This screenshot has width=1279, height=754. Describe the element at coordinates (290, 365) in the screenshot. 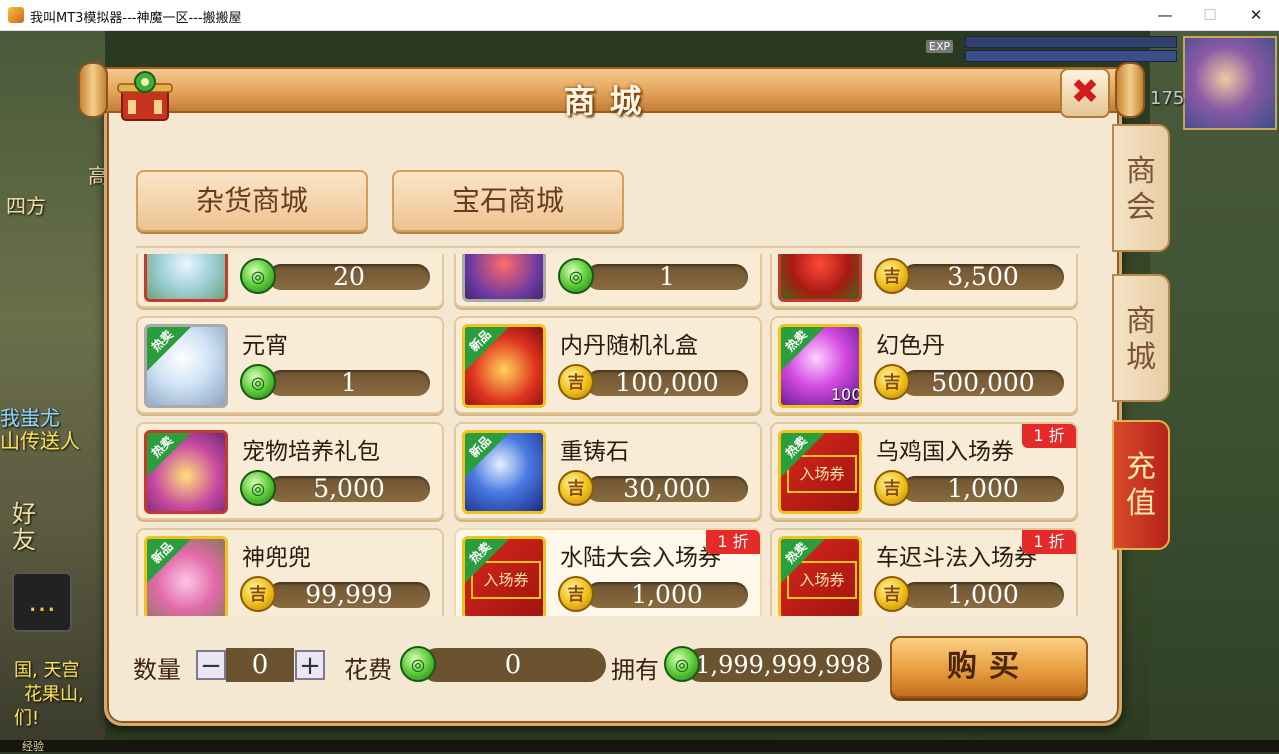

I see `item-card: 热卖 元宵 1 ◎` at that location.